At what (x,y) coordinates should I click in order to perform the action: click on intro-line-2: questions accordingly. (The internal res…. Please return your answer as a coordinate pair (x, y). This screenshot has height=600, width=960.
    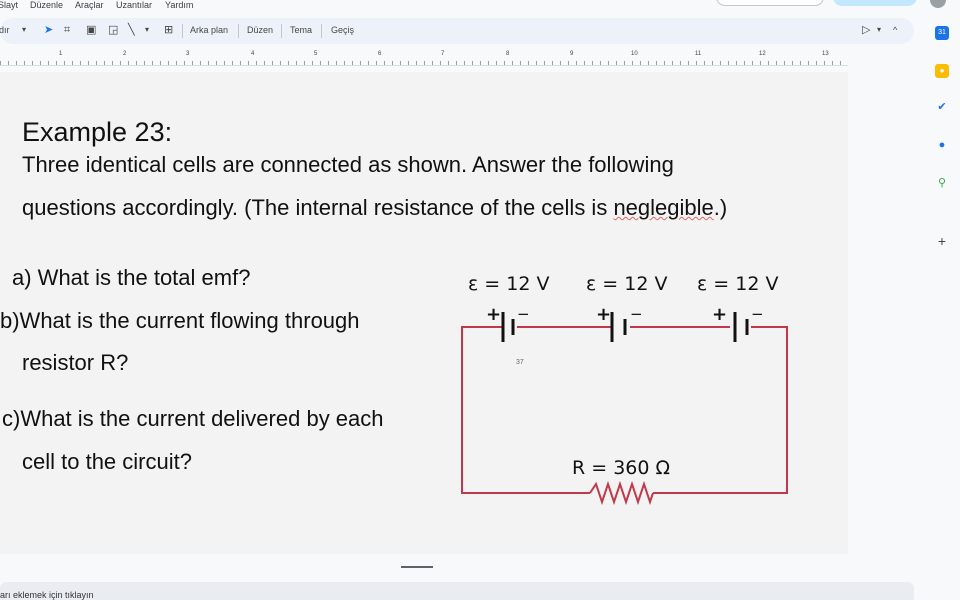
    Looking at the image, I should click on (374, 208).